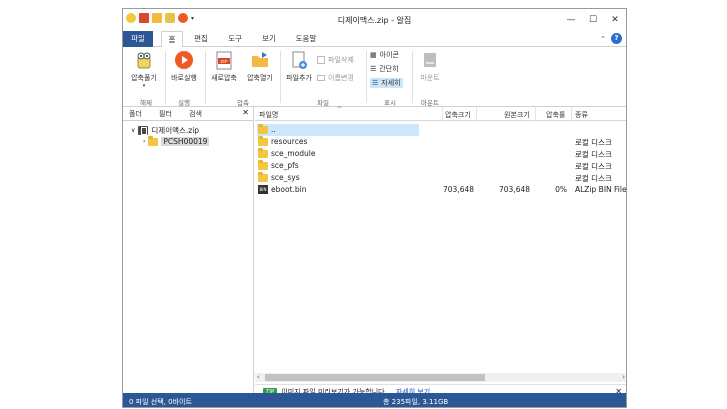  I want to click on mount-button: 마운트, so click(430, 66).